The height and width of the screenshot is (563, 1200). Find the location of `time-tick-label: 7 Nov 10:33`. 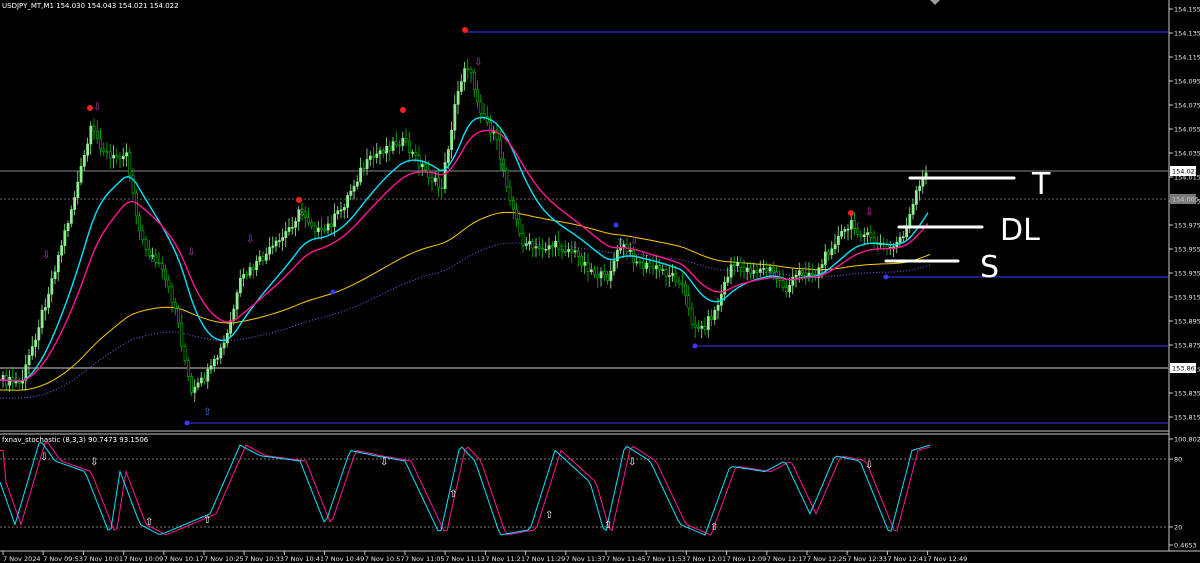

time-tick-label: 7 Nov 10:33 is located at coordinates (264, 559).